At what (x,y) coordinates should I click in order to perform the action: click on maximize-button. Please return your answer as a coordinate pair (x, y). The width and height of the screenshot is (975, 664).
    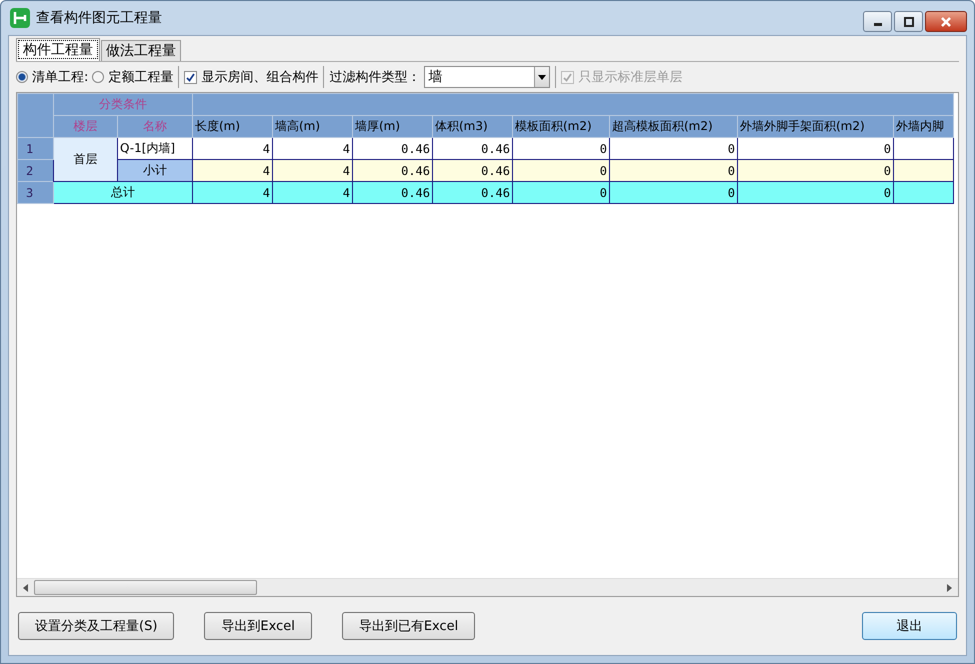
    Looking at the image, I should click on (908, 21).